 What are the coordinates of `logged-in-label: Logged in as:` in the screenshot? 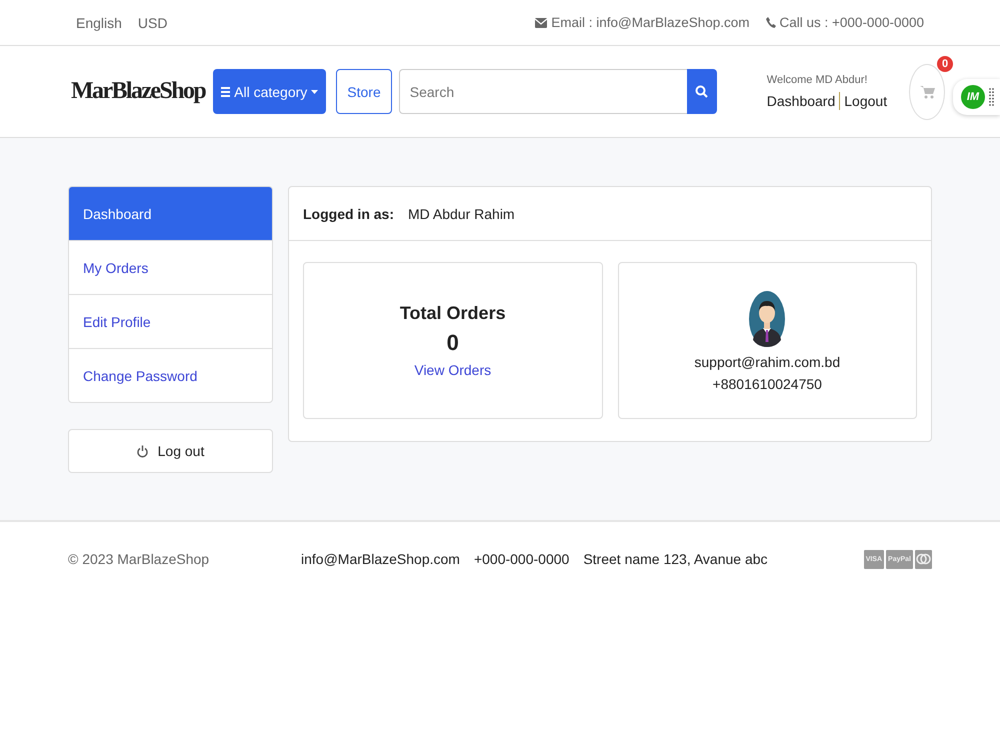 It's located at (348, 214).